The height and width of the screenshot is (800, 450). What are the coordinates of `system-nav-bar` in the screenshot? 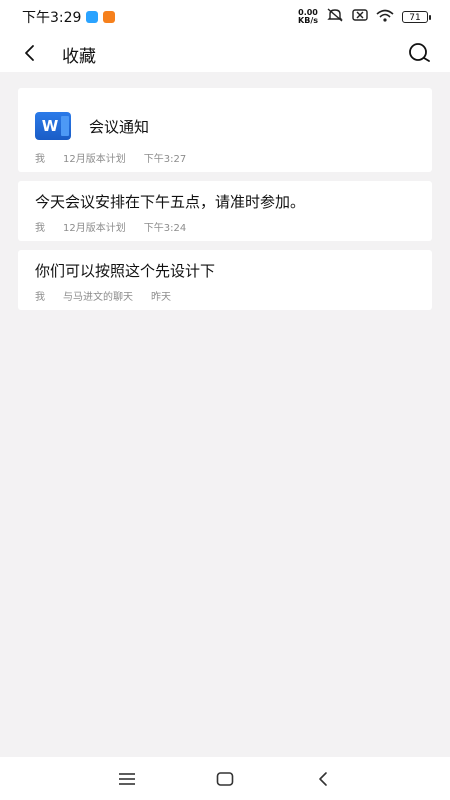 It's located at (225, 778).